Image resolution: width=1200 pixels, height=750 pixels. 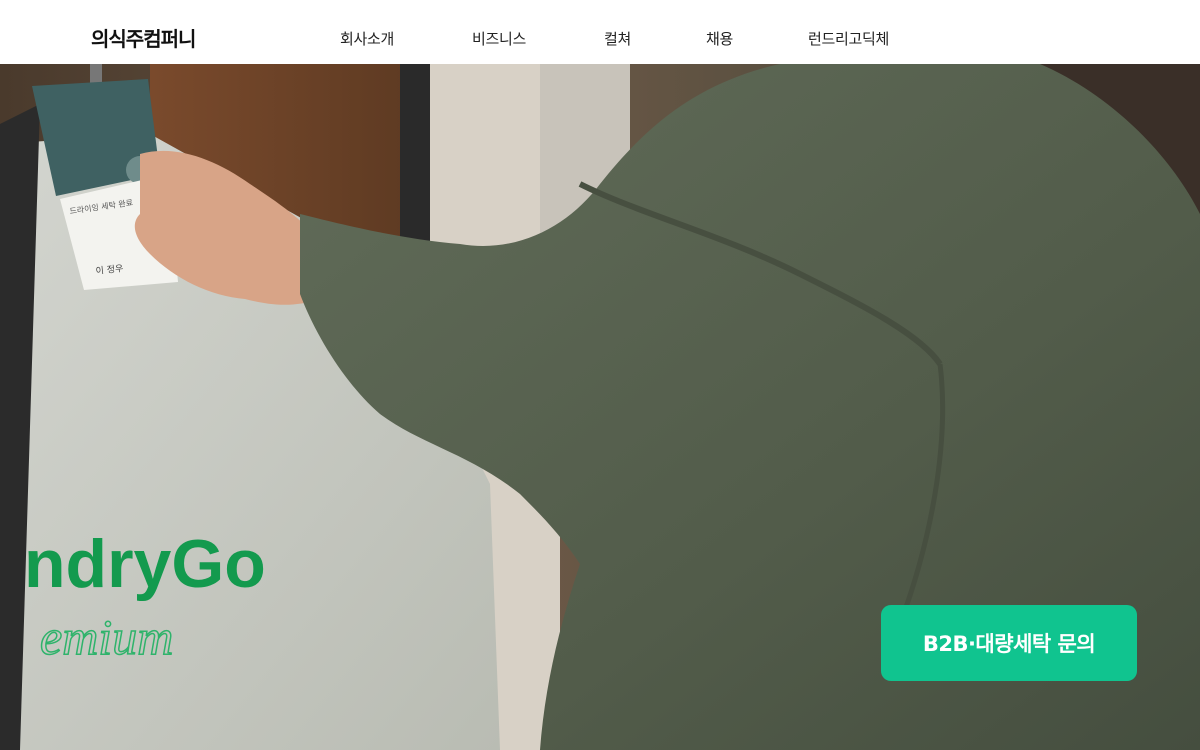 What do you see at coordinates (1009, 643) in the screenshot?
I see `b2b-inquiry-button: B2B·대량세탁 문의` at bounding box center [1009, 643].